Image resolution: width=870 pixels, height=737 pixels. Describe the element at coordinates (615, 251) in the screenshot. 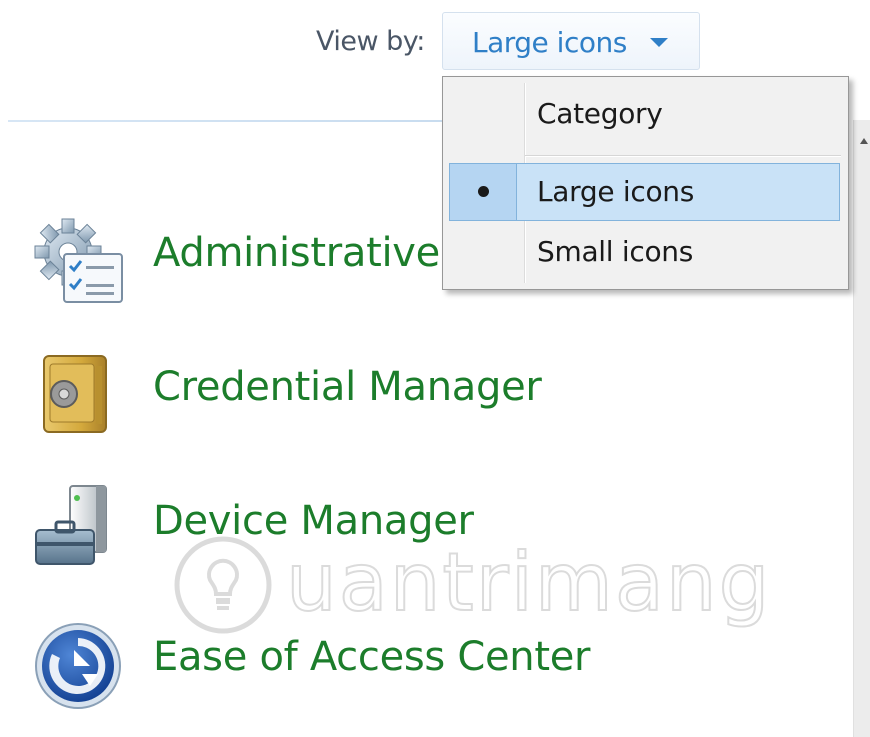

I see `menu-item-label: Small icons` at that location.